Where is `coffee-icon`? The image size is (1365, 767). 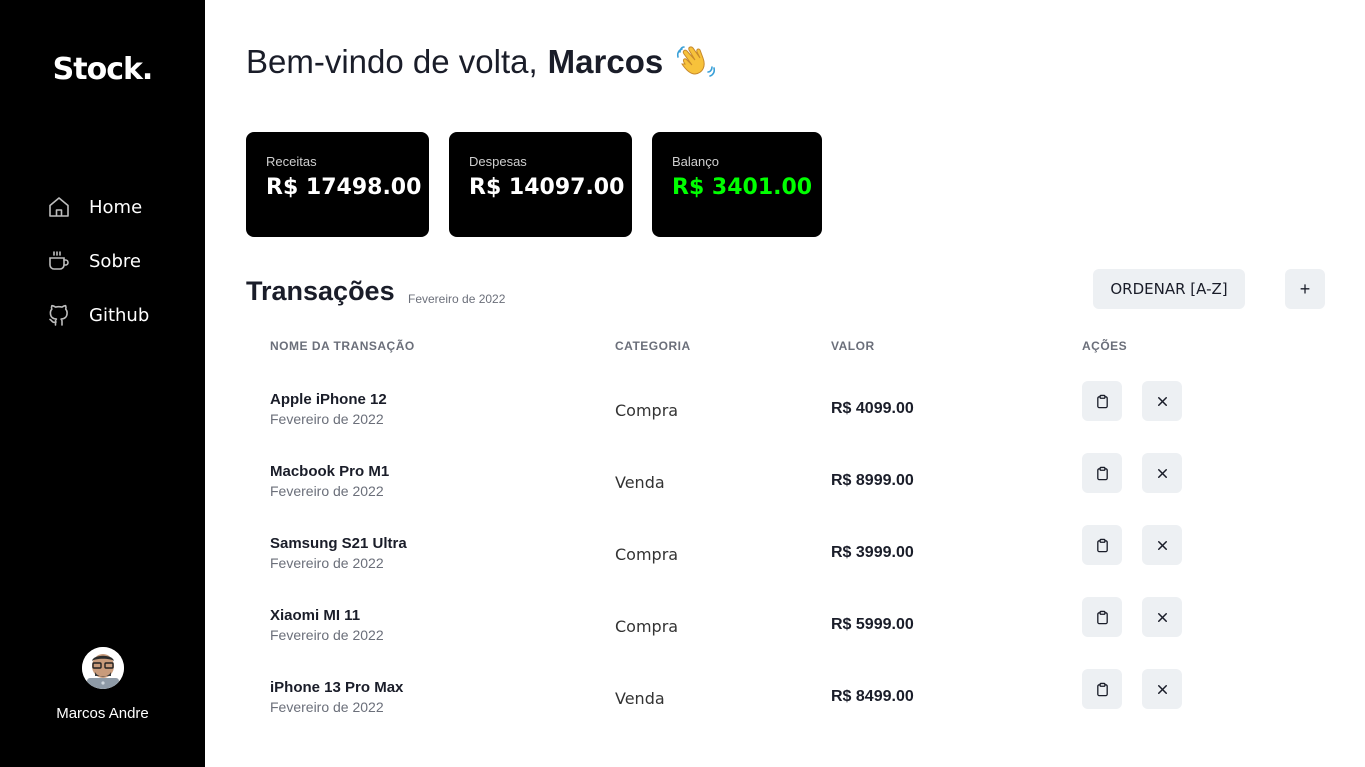
coffee-icon is located at coordinates (59, 261).